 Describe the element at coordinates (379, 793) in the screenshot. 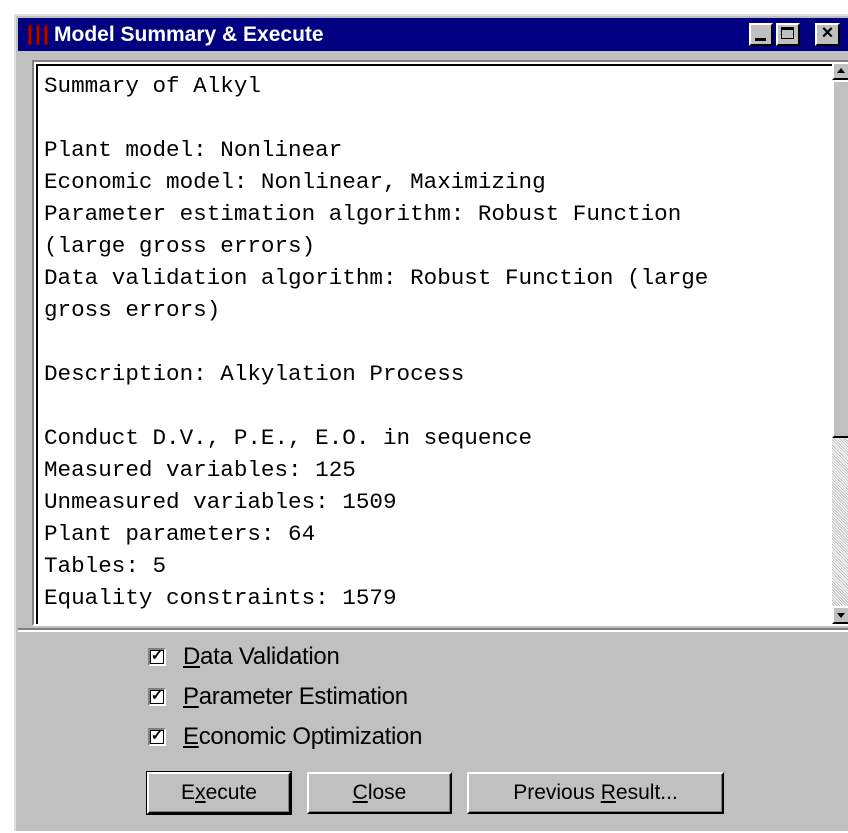

I see `close-button: Close` at that location.